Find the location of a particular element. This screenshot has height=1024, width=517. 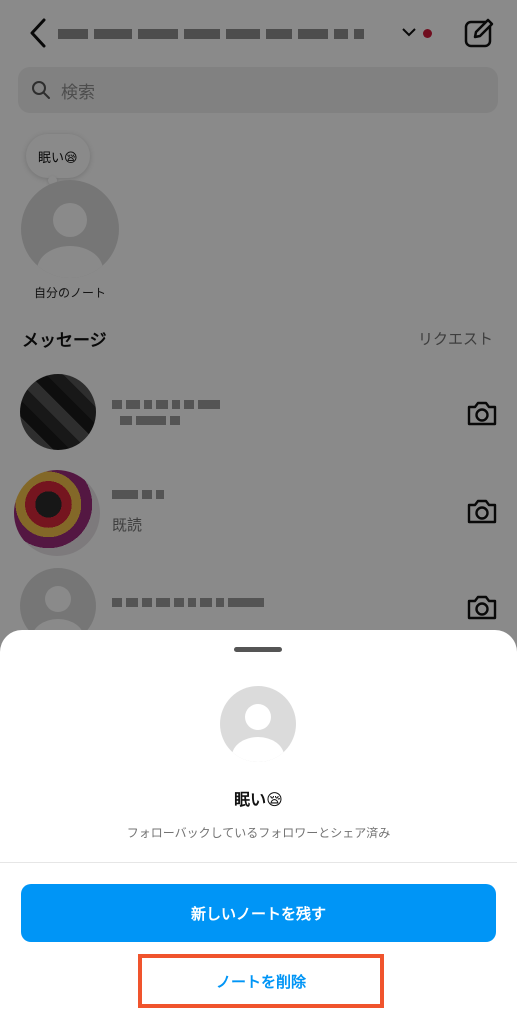

note-audience-text: フォローバックしているフォロワーとシェア済み is located at coordinates (258, 833).